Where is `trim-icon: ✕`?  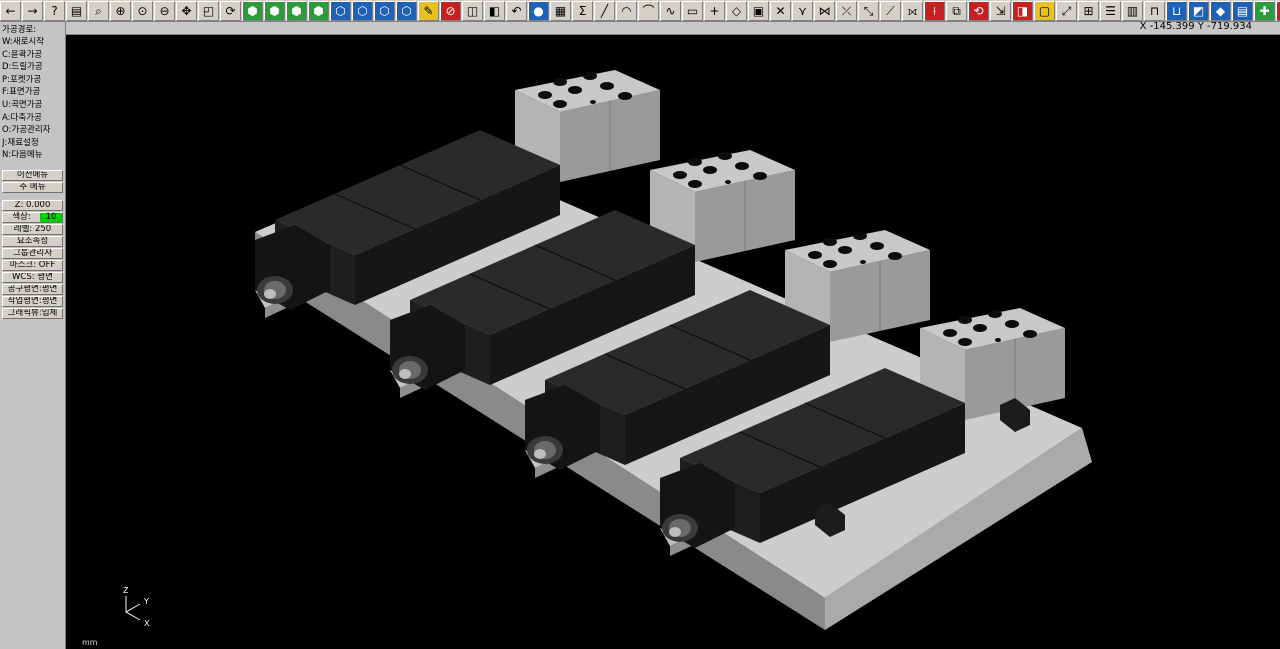 trim-icon: ✕ is located at coordinates (780, 10).